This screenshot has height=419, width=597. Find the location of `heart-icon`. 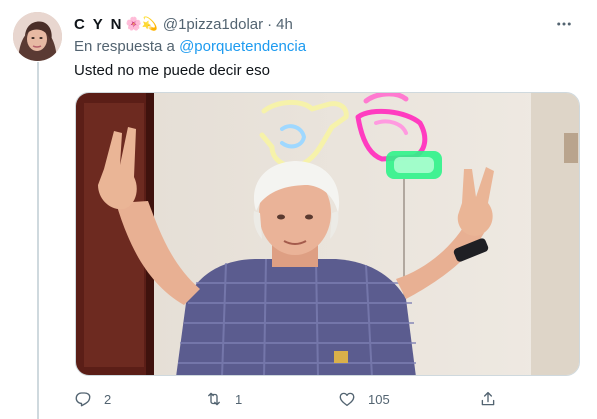

heart-icon is located at coordinates (347, 399).